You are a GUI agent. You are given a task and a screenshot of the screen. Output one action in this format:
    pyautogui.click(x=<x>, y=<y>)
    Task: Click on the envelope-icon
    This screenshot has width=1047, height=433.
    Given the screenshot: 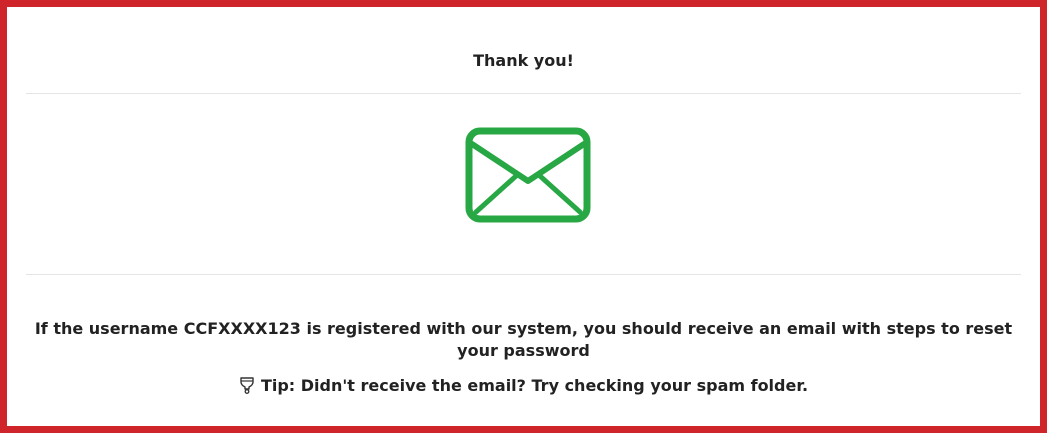 What is the action you would take?
    pyautogui.click(x=528, y=175)
    